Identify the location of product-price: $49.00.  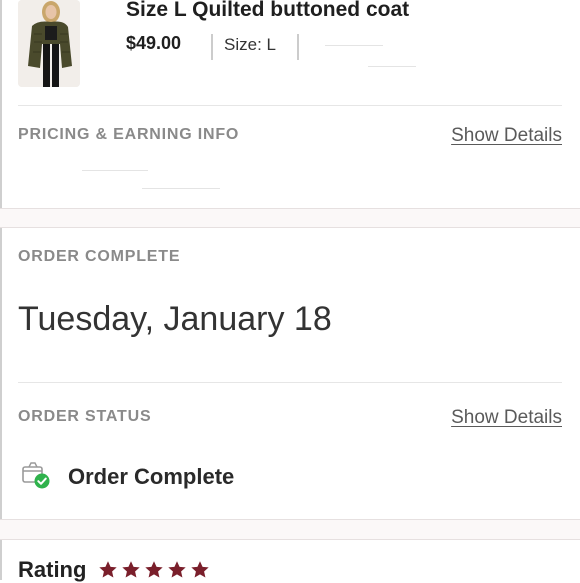
(154, 43).